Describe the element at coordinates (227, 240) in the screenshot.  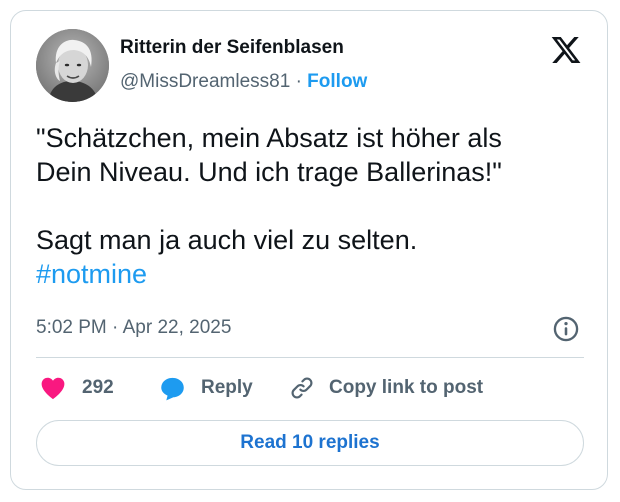
I see `post-text-line: Sagt man ja auch viel zu selten.` at that location.